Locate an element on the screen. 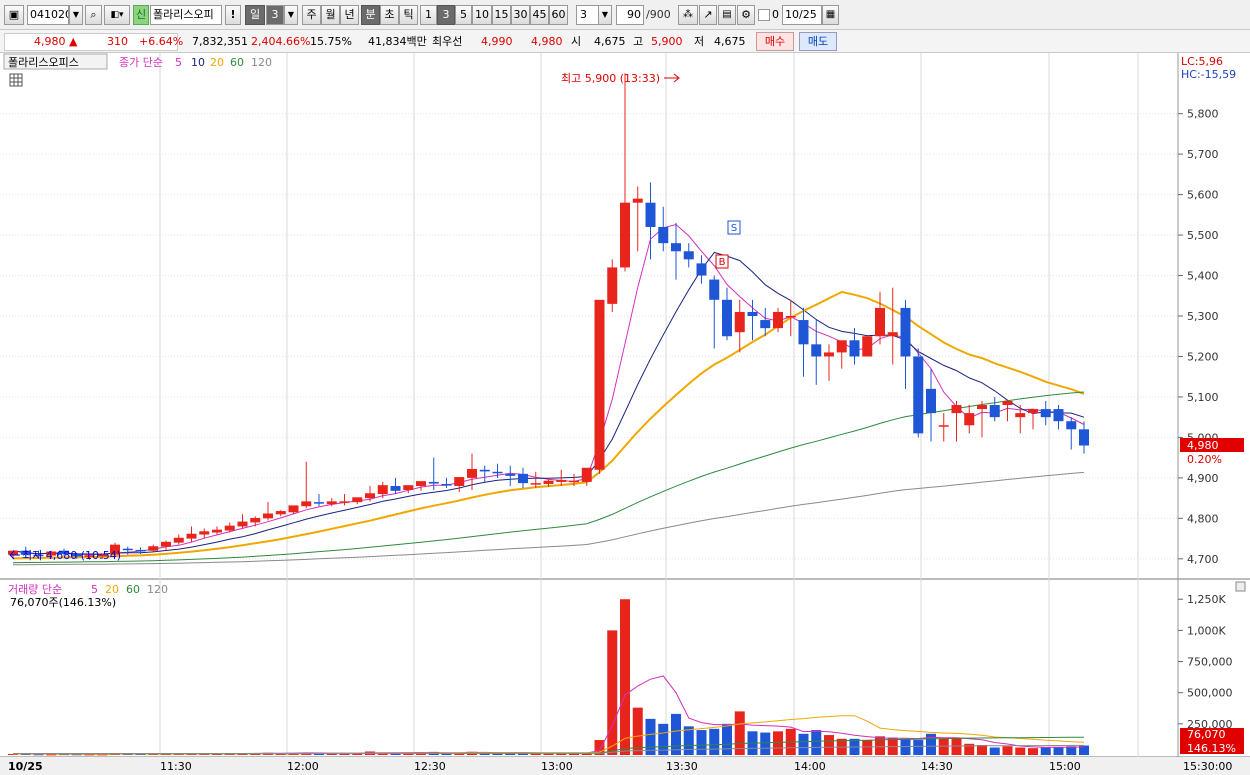  minute-button-15: 15 is located at coordinates (501, 15).